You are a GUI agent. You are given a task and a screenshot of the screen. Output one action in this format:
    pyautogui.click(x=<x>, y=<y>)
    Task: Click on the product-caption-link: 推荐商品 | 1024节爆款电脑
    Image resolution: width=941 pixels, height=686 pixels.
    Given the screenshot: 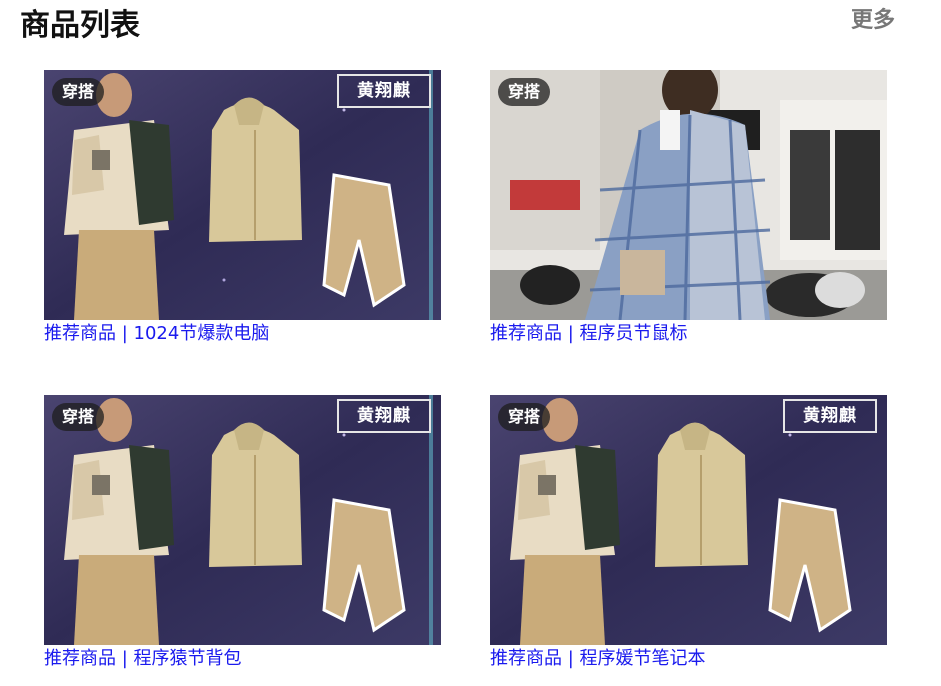 What is the action you would take?
    pyautogui.click(x=242, y=334)
    